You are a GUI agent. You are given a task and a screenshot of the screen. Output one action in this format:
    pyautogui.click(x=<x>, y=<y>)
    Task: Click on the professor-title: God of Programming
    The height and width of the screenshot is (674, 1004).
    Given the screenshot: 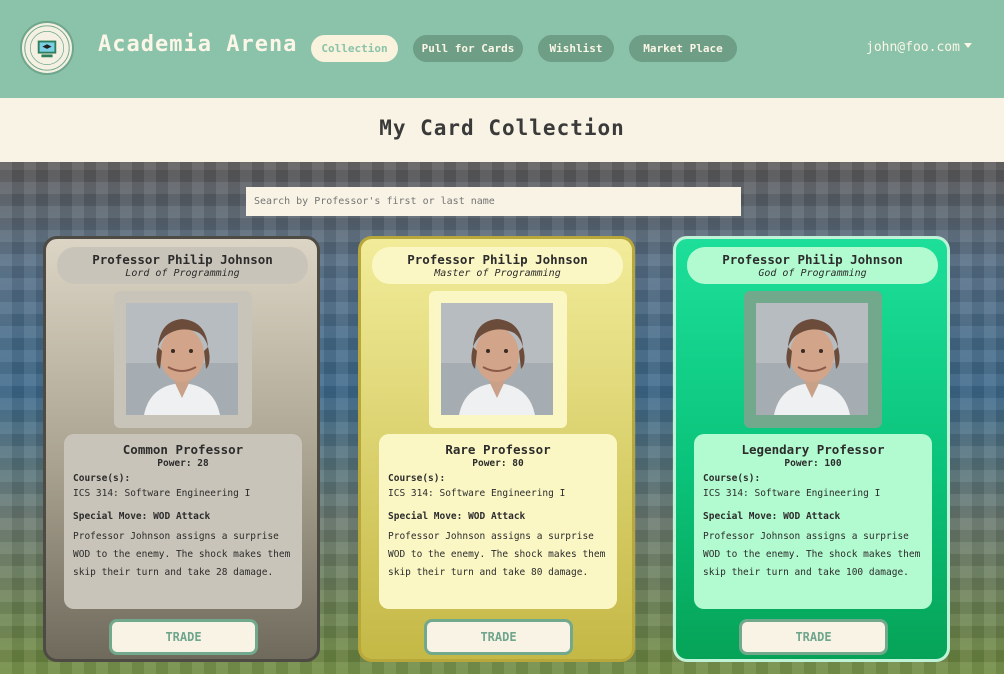 What is the action you would take?
    pyautogui.click(x=812, y=273)
    